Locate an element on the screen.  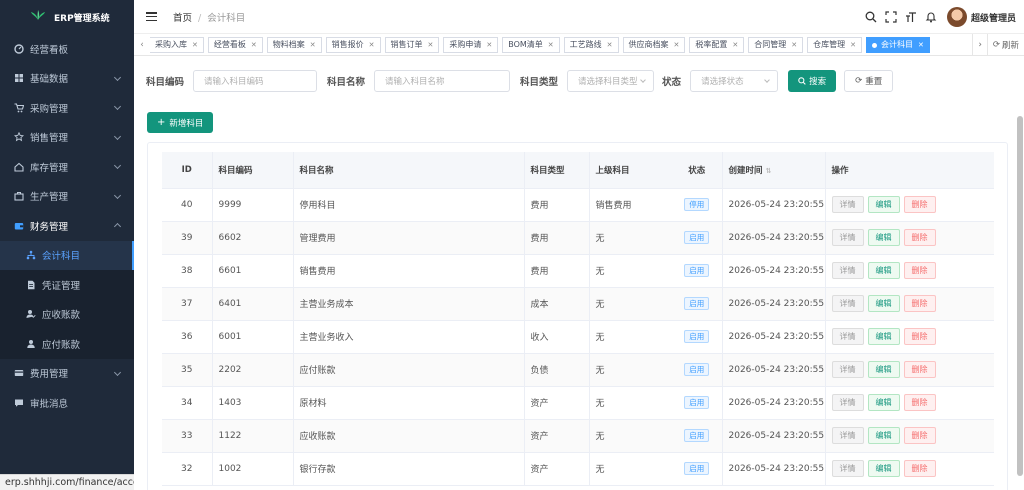
tag-2: 物料档案 ✕ is located at coordinates (294, 45).